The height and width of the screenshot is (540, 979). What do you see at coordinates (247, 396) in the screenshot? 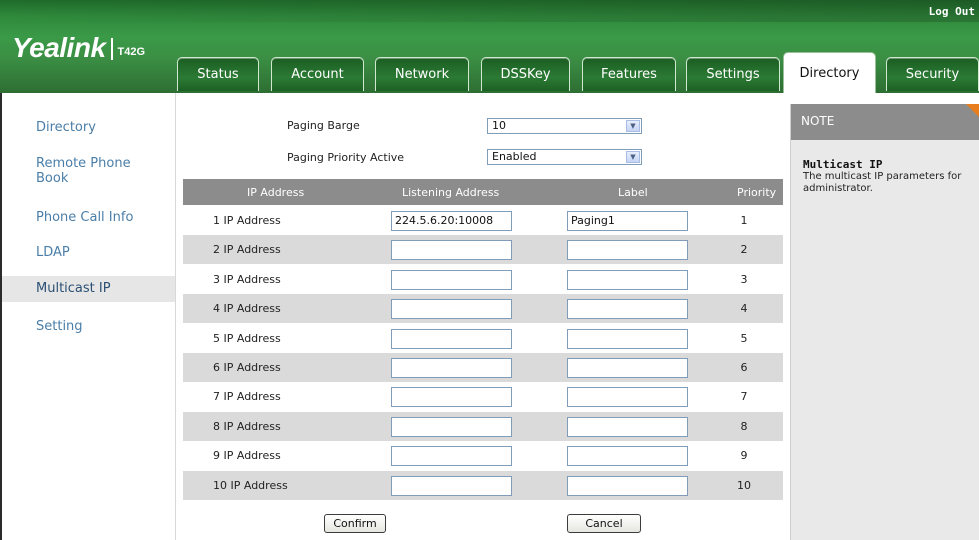
I see `ip-address-label: 7 IP Address` at bounding box center [247, 396].